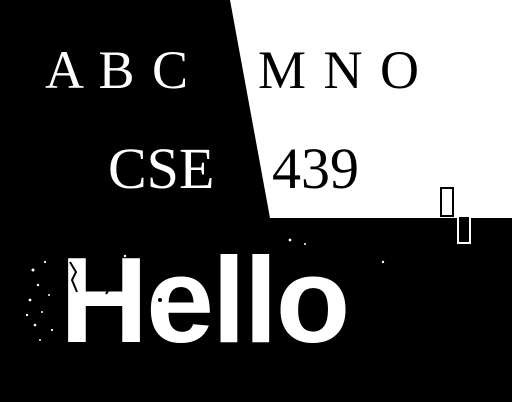 The image size is (512, 402). What do you see at coordinates (315, 168) in the screenshot?
I see `course-right: 439` at bounding box center [315, 168].